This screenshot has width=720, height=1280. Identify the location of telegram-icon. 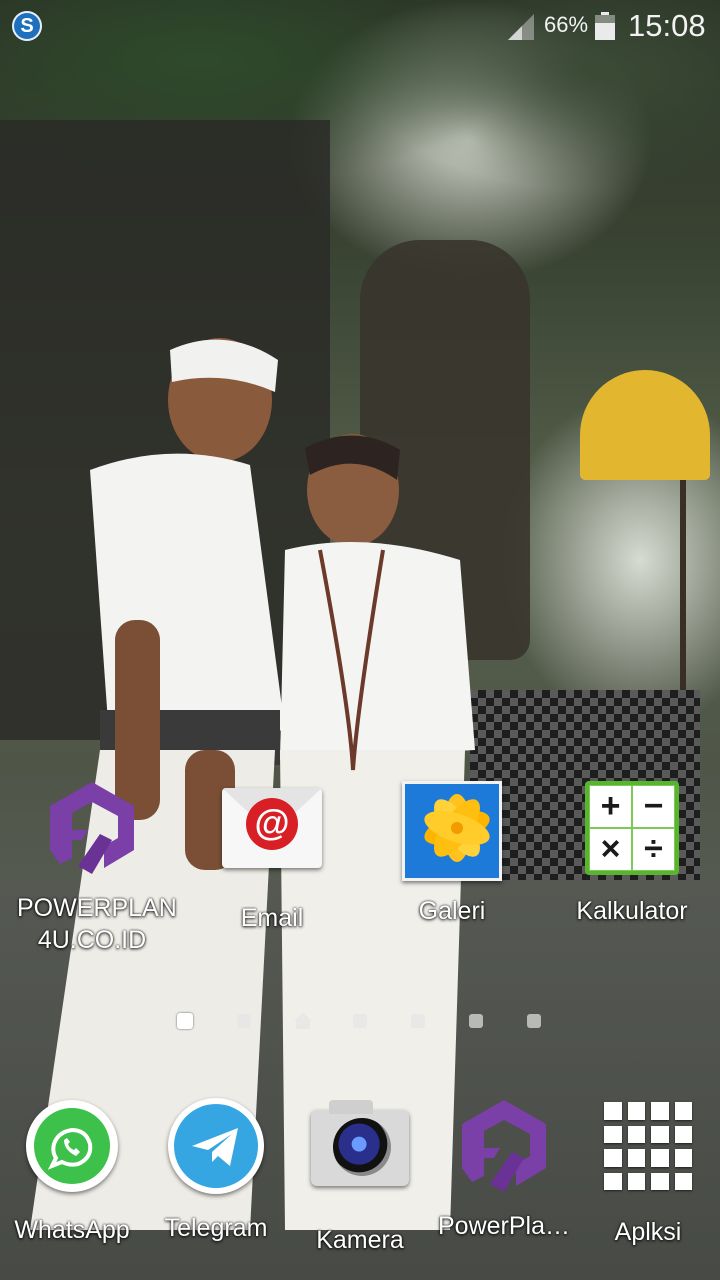
(216, 1148).